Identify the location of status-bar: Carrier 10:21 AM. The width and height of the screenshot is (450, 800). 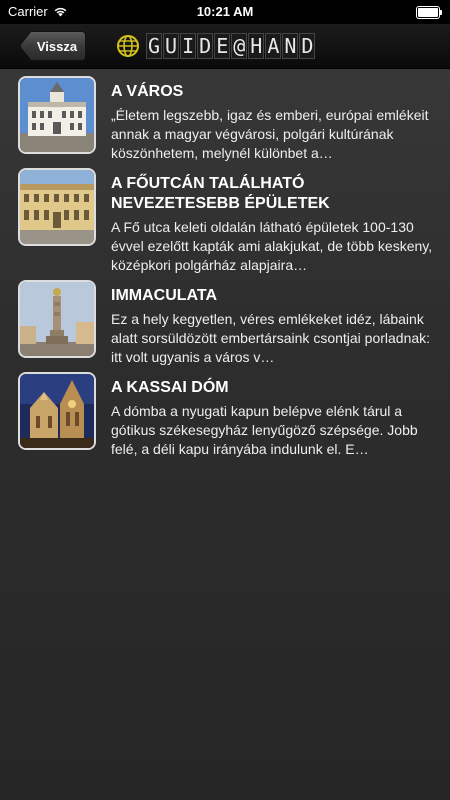
(225, 12).